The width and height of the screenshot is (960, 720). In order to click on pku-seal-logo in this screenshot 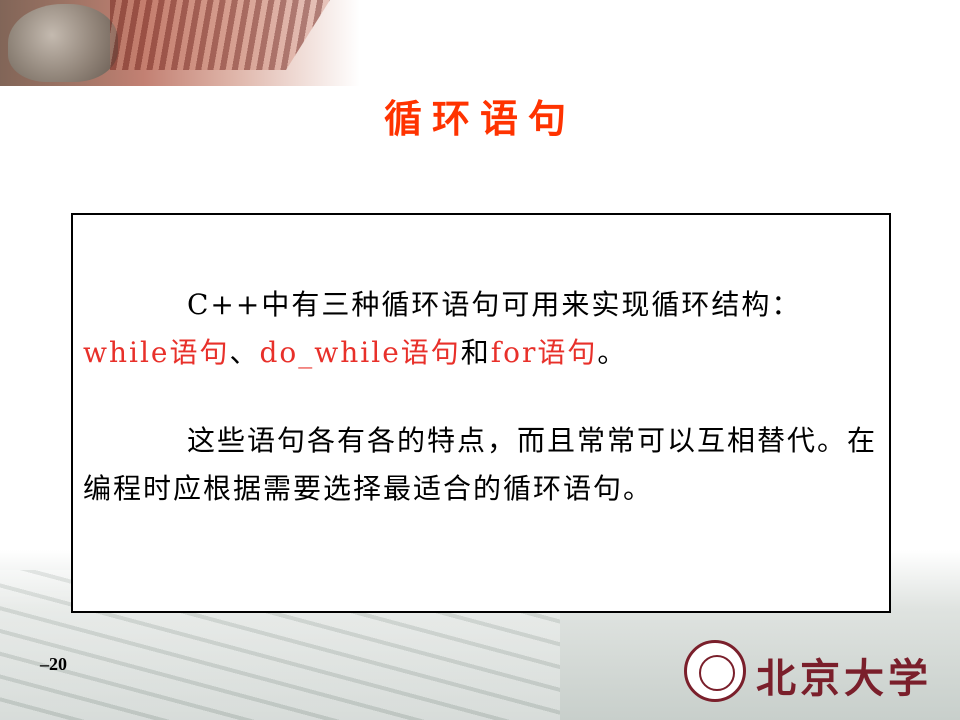, I will do `click(715, 671)`.